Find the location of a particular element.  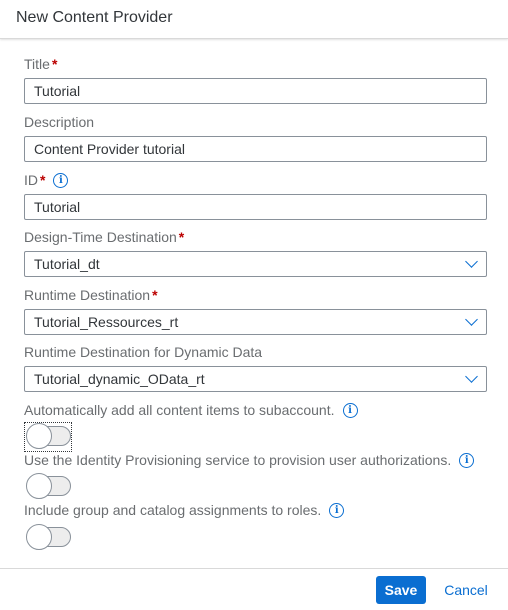

auto-add-switch is located at coordinates (48, 436).